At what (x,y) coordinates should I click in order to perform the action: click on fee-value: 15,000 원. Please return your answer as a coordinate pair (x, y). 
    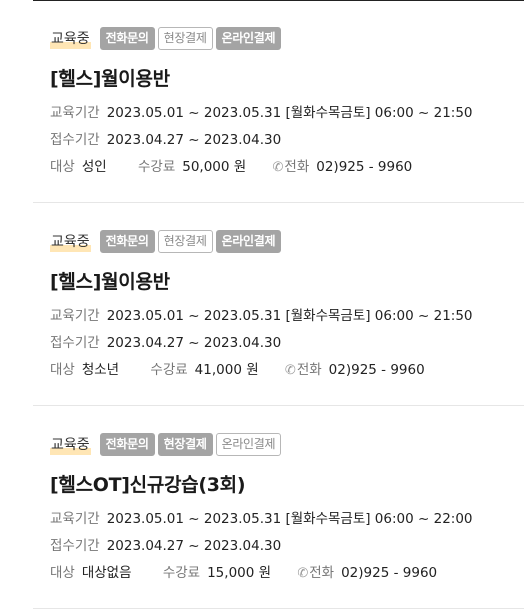
    Looking at the image, I should click on (239, 573).